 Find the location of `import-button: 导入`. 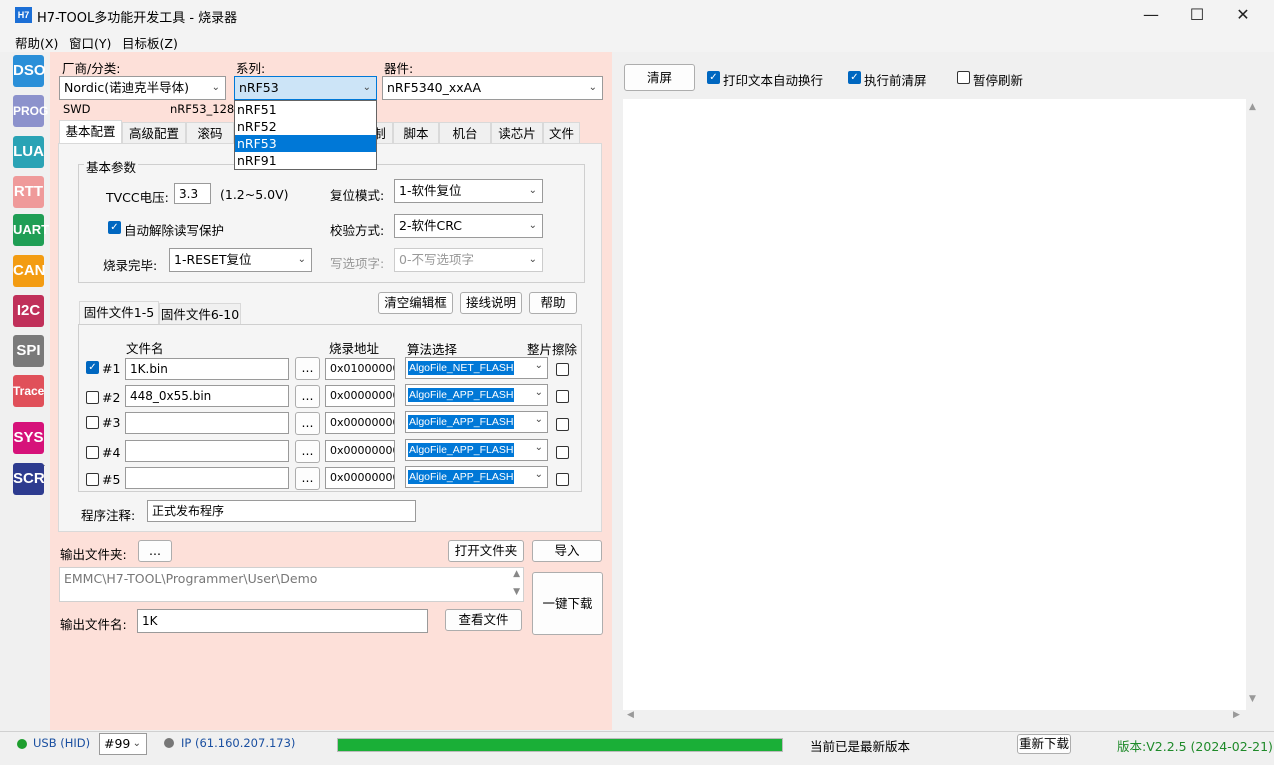

import-button: 导入 is located at coordinates (567, 551).